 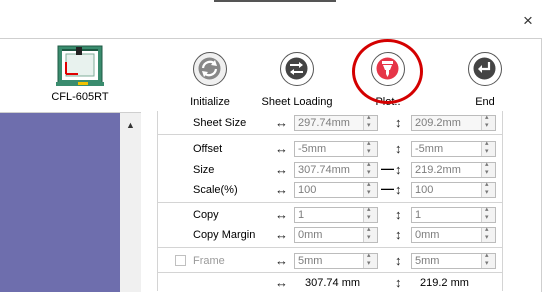 What do you see at coordinates (485, 69) in the screenshot?
I see `return-arrow-icon` at bounding box center [485, 69].